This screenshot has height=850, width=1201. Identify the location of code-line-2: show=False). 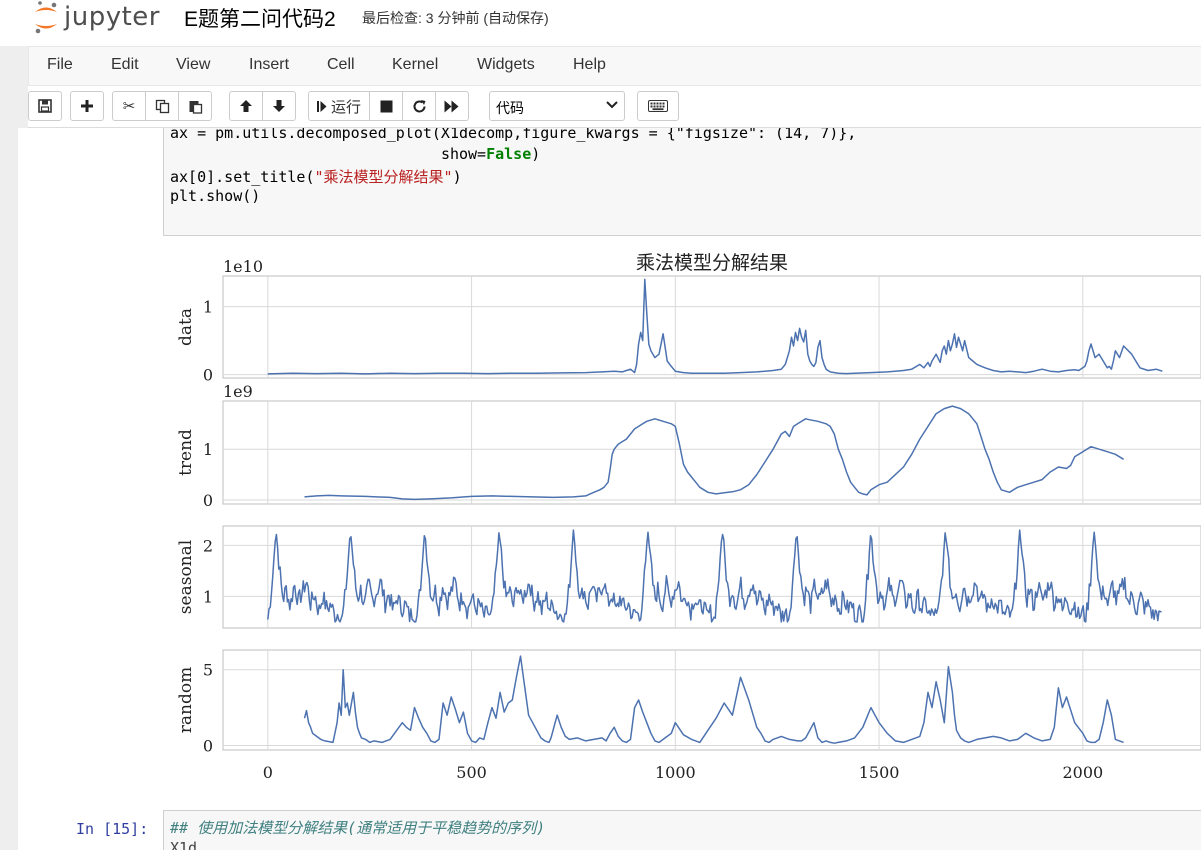
(355, 154).